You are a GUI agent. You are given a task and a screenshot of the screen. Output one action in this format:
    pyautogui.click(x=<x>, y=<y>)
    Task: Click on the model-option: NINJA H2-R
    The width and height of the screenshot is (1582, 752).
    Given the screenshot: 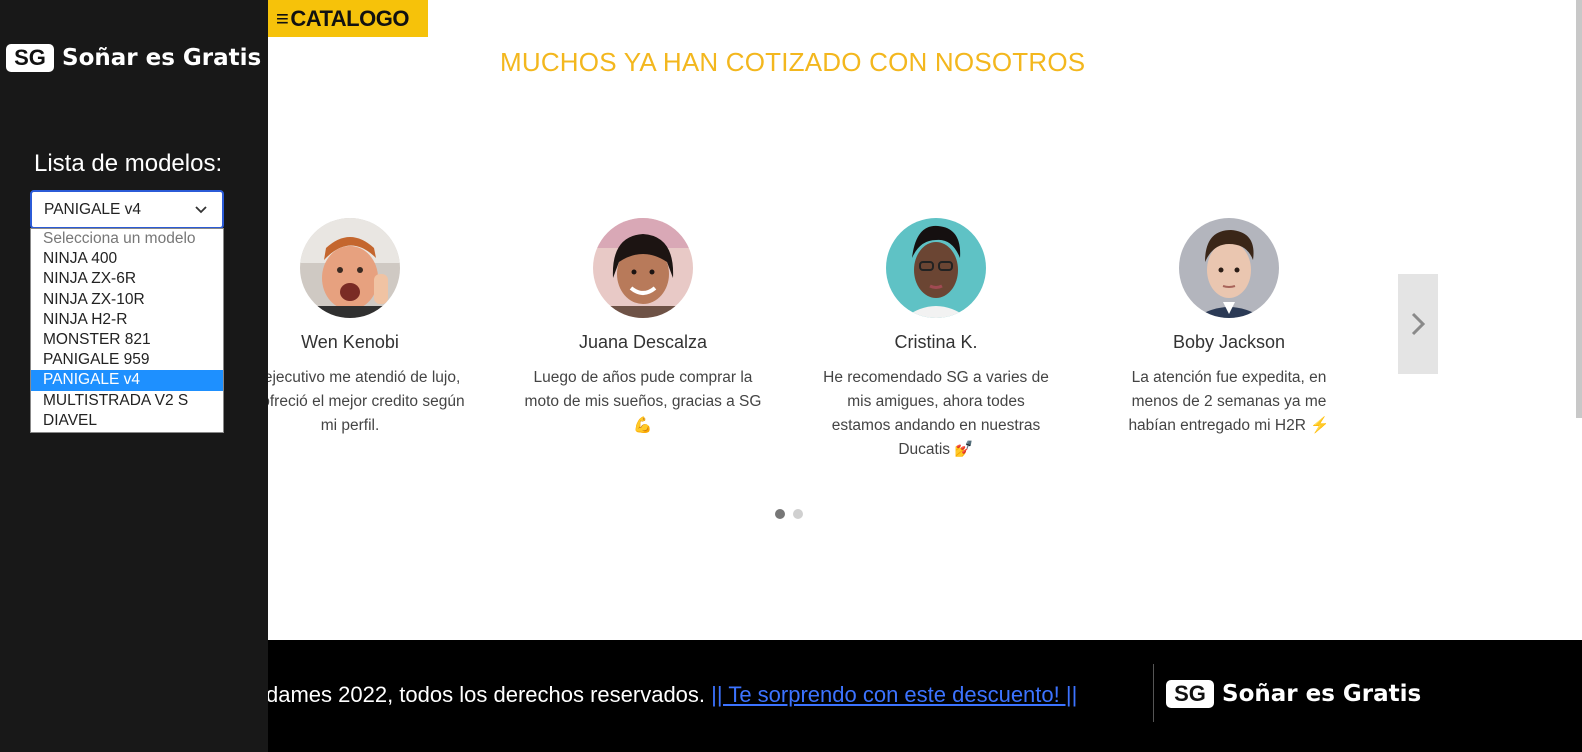 What is the action you would take?
    pyautogui.click(x=127, y=320)
    